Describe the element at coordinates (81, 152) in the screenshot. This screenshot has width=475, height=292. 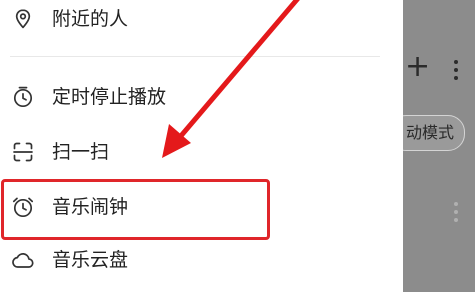
I see `menu-item-label: 扫一扫` at that location.